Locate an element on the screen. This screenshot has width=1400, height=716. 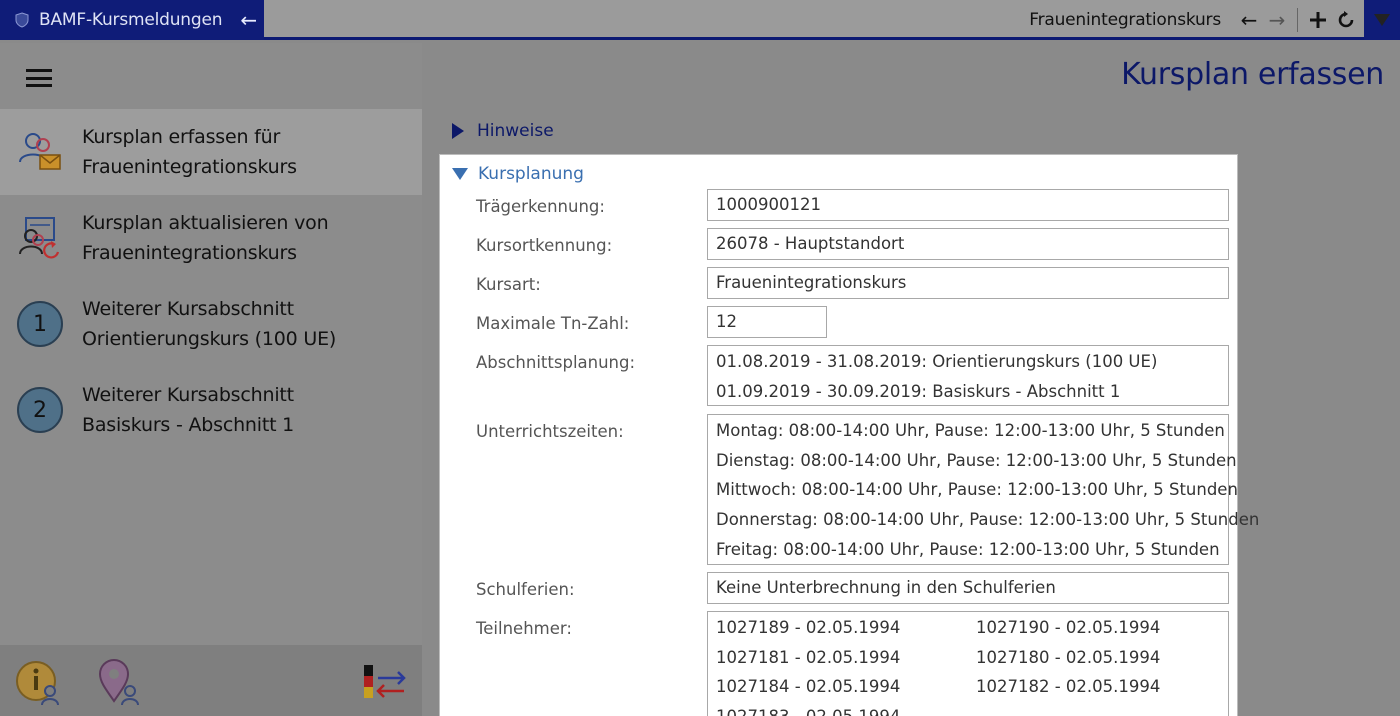
expand-arrow-icon is located at coordinates (458, 131).